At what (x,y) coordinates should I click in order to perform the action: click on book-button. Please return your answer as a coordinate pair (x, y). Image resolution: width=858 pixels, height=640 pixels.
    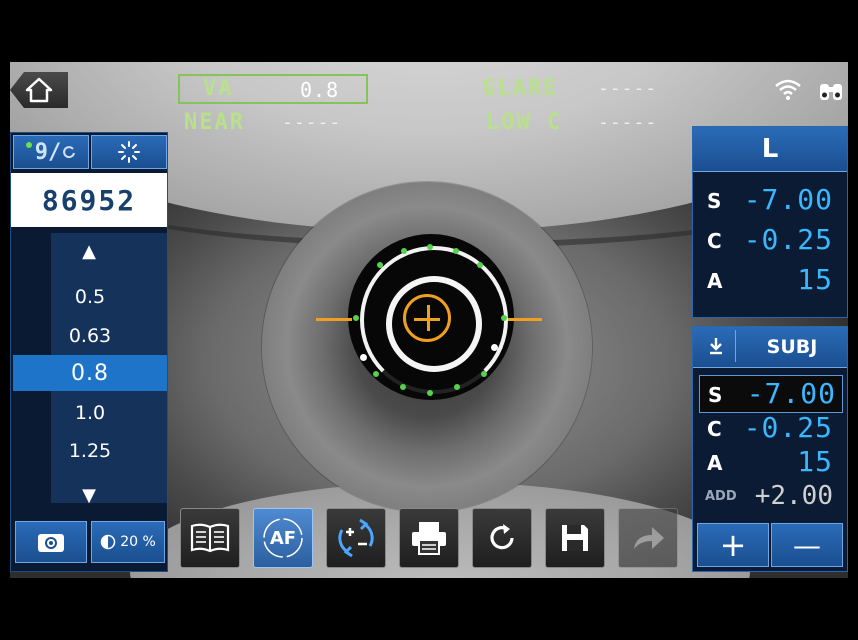
    Looking at the image, I should click on (210, 538).